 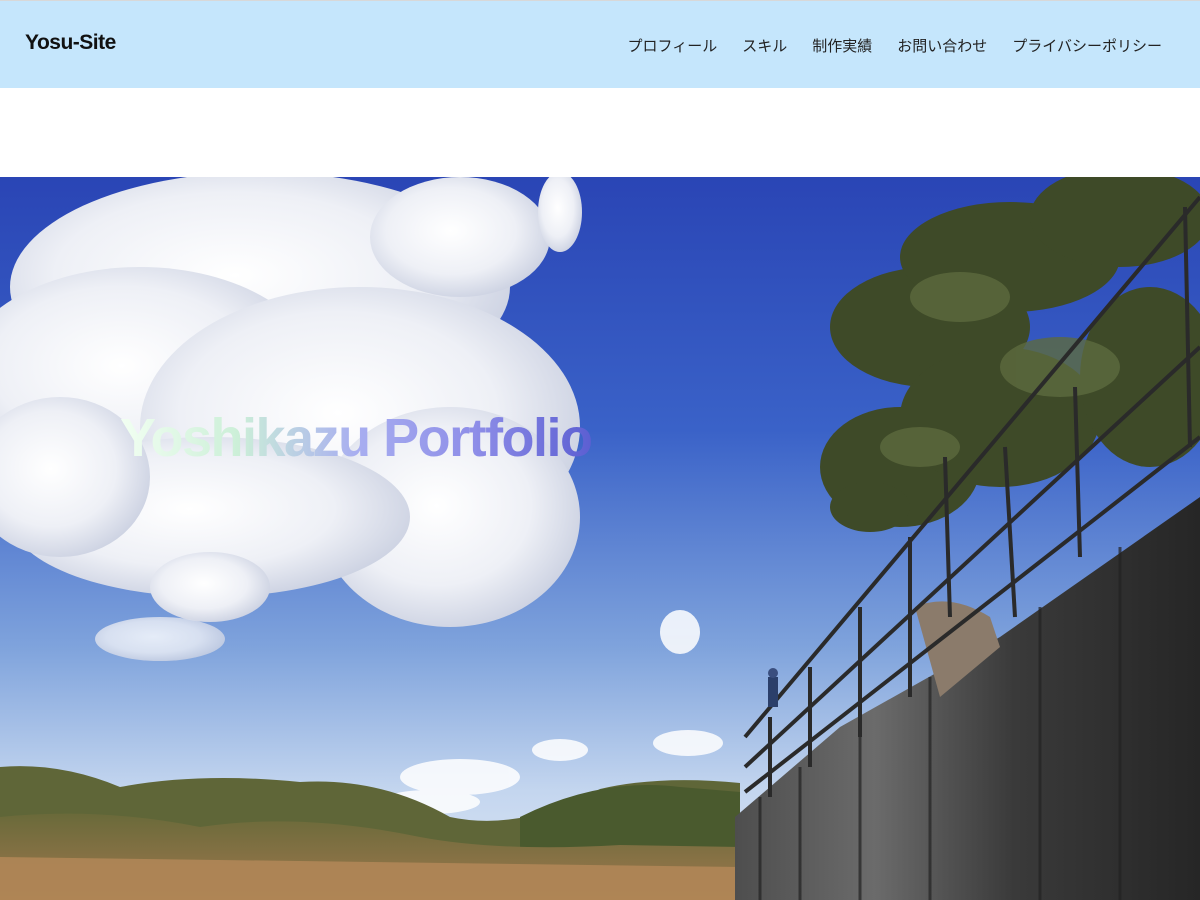 I want to click on main-nav: プロフィール スキル 制作実績 お問い合わせ プライバシーポリシー, so click(x=895, y=45).